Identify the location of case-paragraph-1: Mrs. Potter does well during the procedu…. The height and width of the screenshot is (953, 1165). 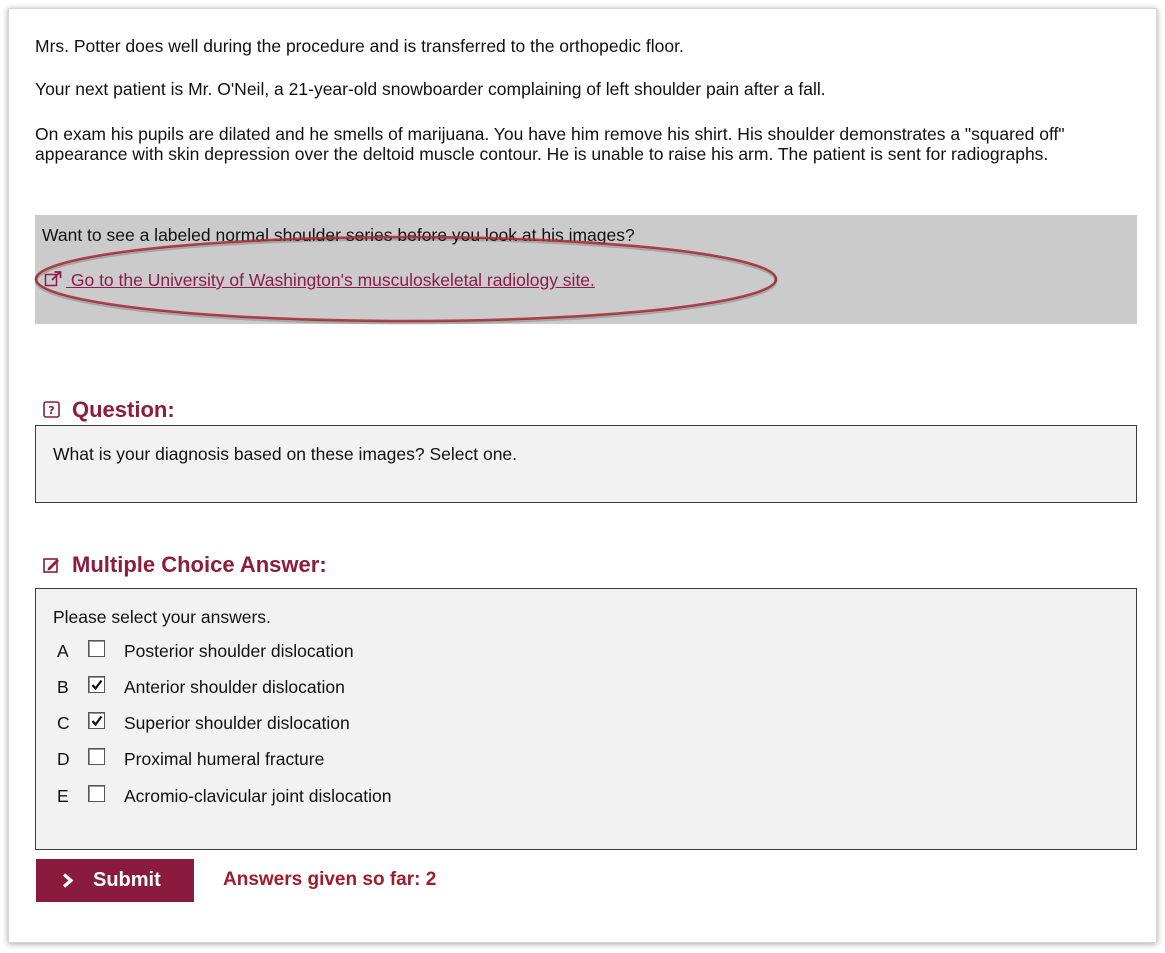
(359, 46).